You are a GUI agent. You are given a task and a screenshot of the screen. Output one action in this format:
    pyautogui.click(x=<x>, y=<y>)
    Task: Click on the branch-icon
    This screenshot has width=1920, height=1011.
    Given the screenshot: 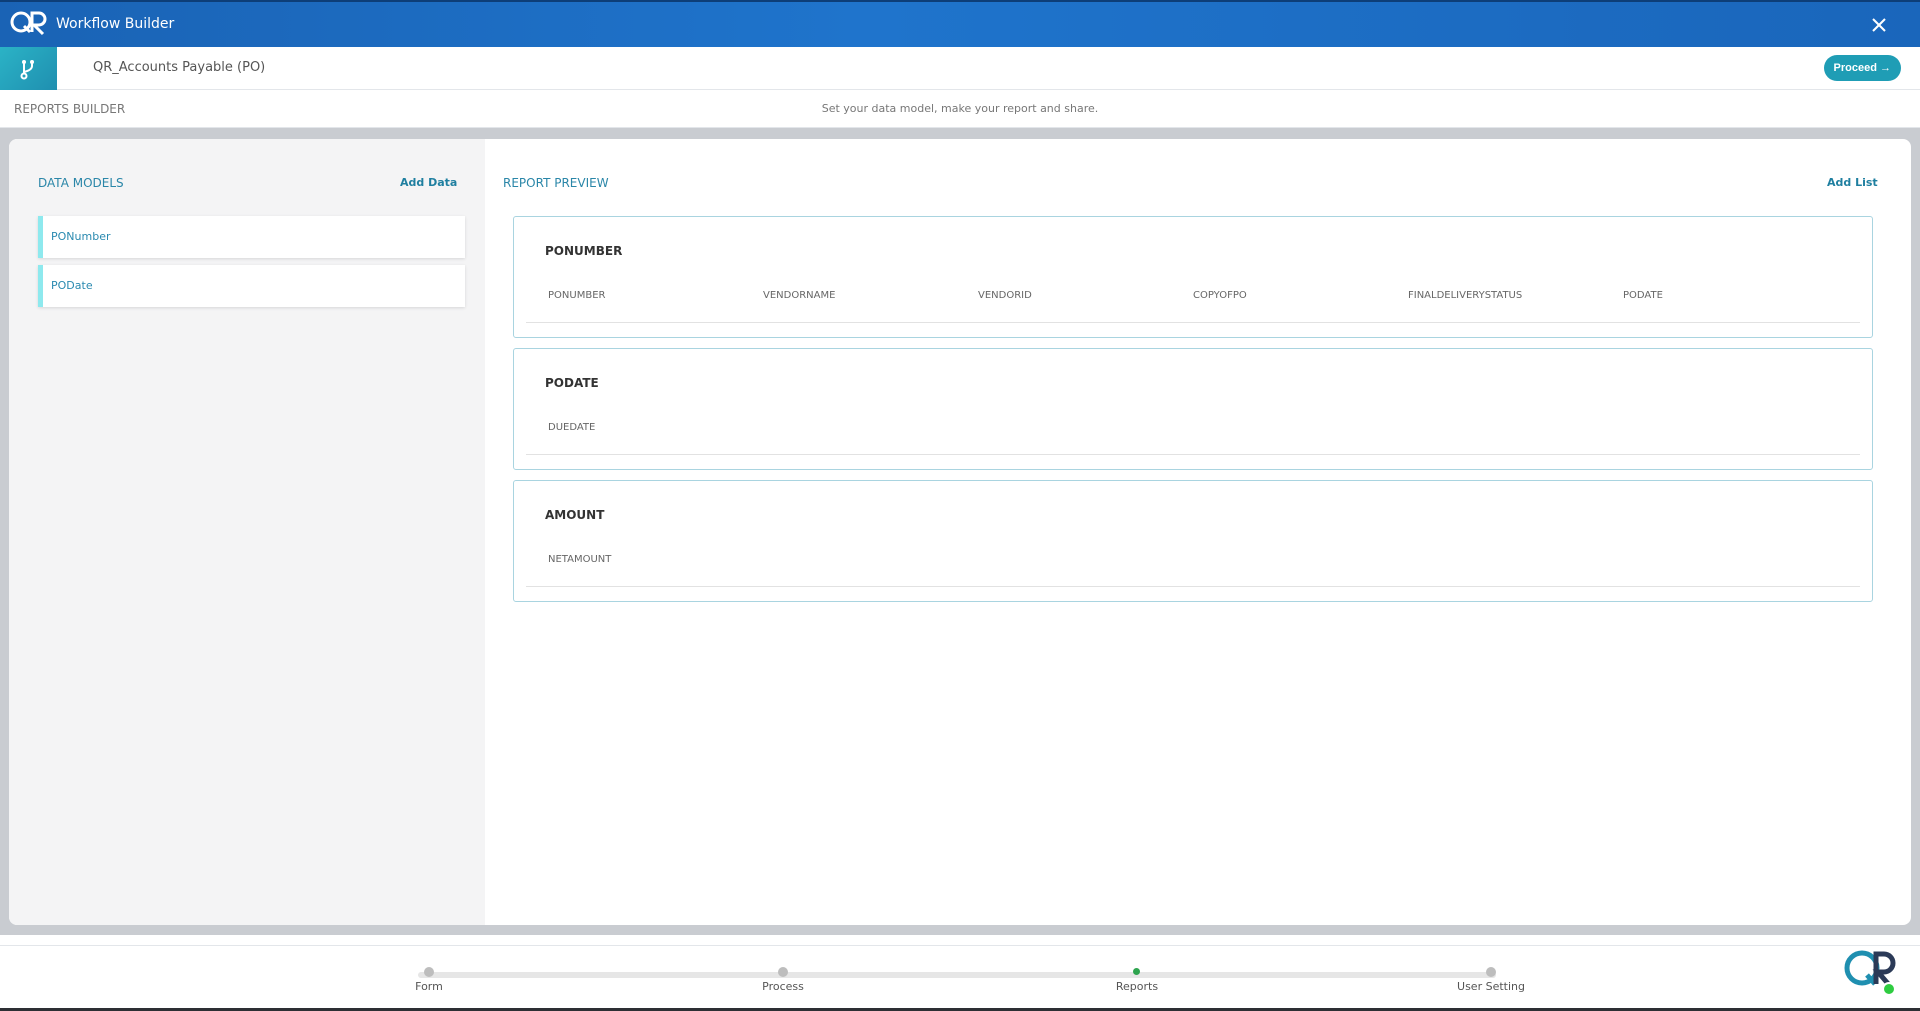 What is the action you would take?
    pyautogui.click(x=27, y=70)
    